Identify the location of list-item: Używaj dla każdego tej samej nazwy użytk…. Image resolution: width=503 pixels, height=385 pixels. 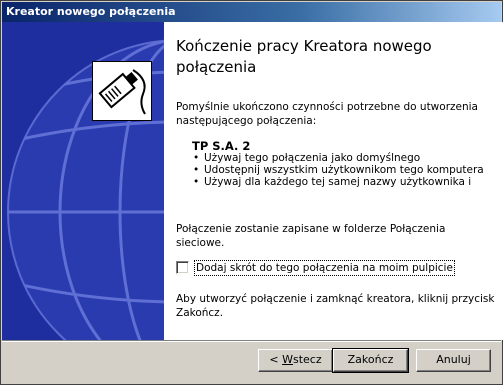
(342, 182).